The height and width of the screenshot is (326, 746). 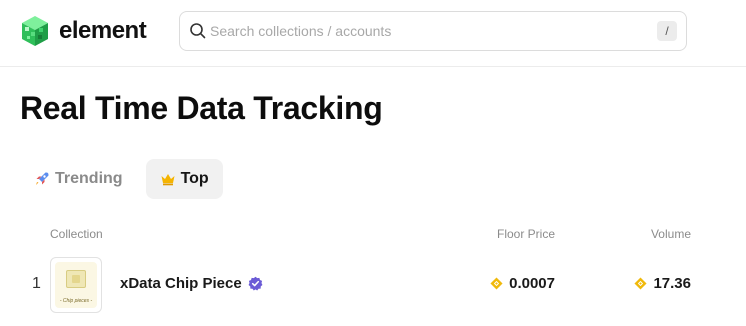 I want to click on thumbnail-caption: - Chip pieces -, so click(x=76, y=301).